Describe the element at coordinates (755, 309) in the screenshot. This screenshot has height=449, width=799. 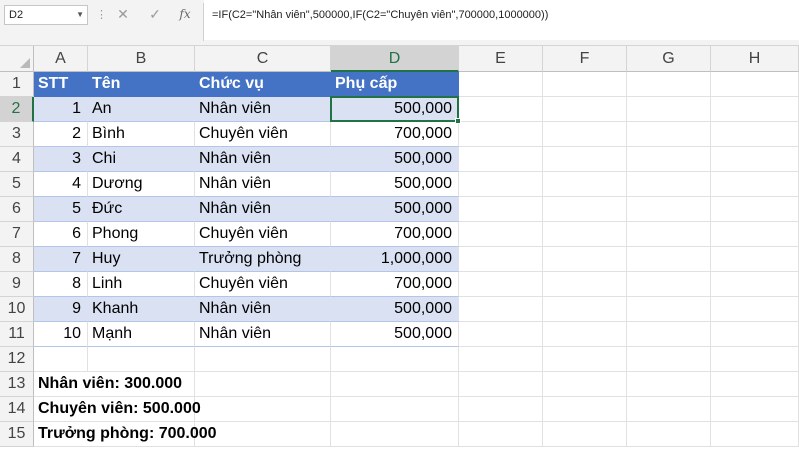
I see `cell-h10` at that location.